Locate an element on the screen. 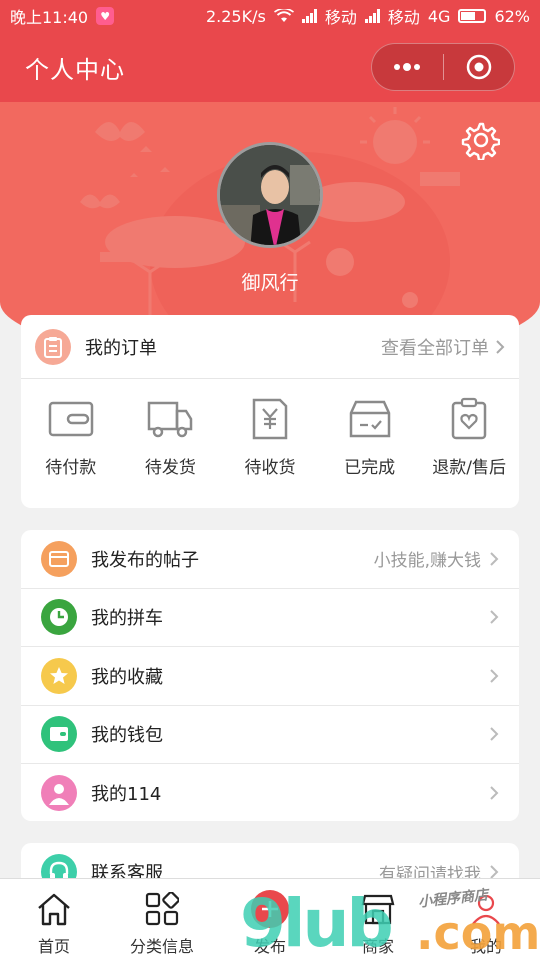 The height and width of the screenshot is (960, 540). view-all-orders-link: 查看全部订单 is located at coordinates (443, 347).